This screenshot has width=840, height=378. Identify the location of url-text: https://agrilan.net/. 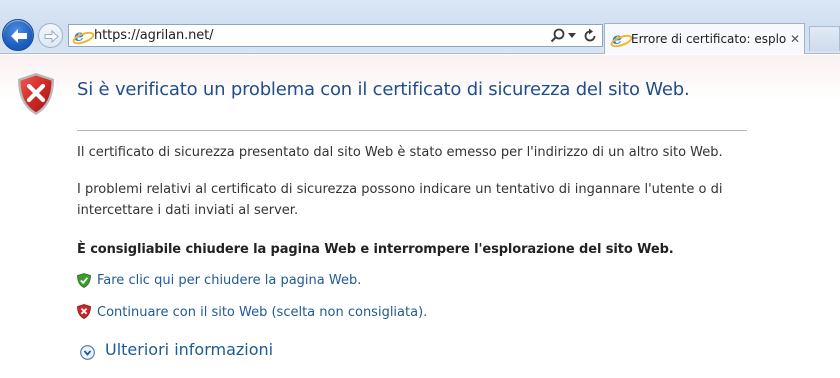
(154, 35).